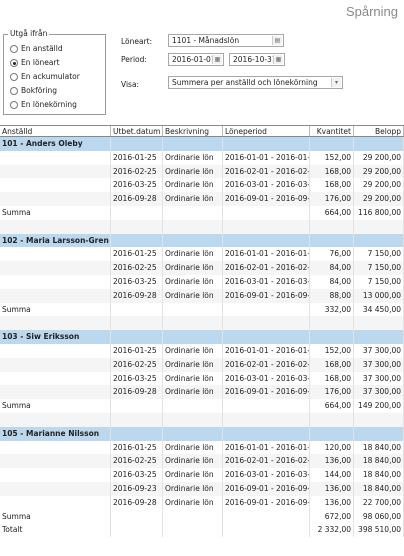 The image size is (404, 556). Describe the element at coordinates (196, 59) in the screenshot. I see `period-from-field: 2016-01-01 ▦` at that location.